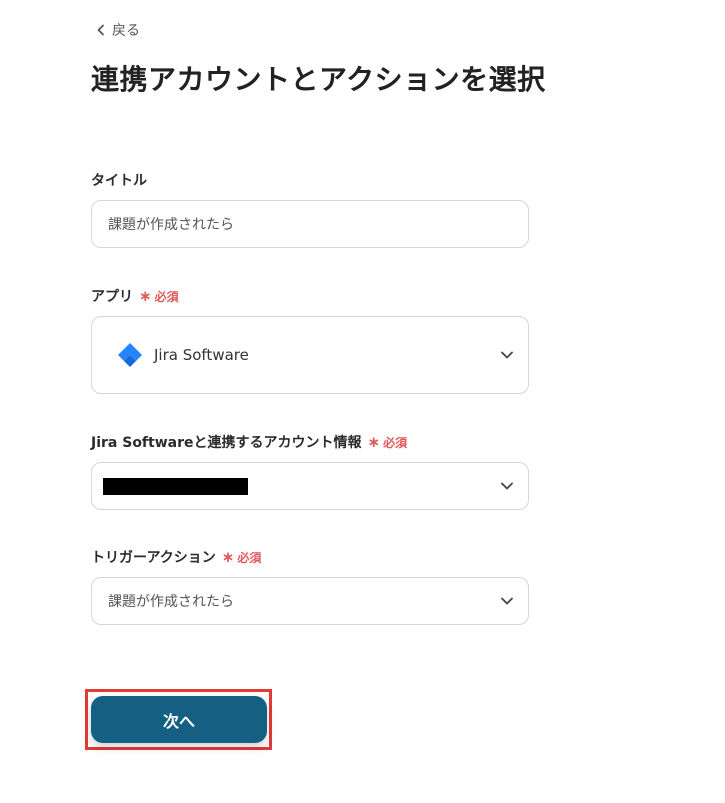  Describe the element at coordinates (175, 486) in the screenshot. I see `redacted-account-value` at that location.